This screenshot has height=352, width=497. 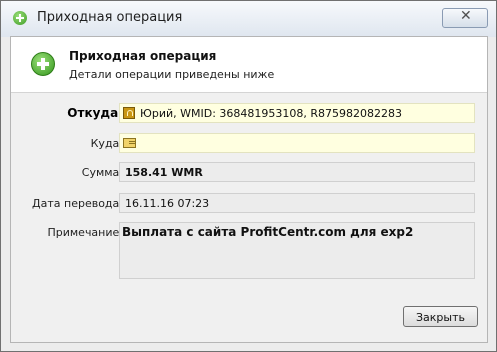 I want to click on amount-field: 158.41 WMR, so click(x=297, y=172).